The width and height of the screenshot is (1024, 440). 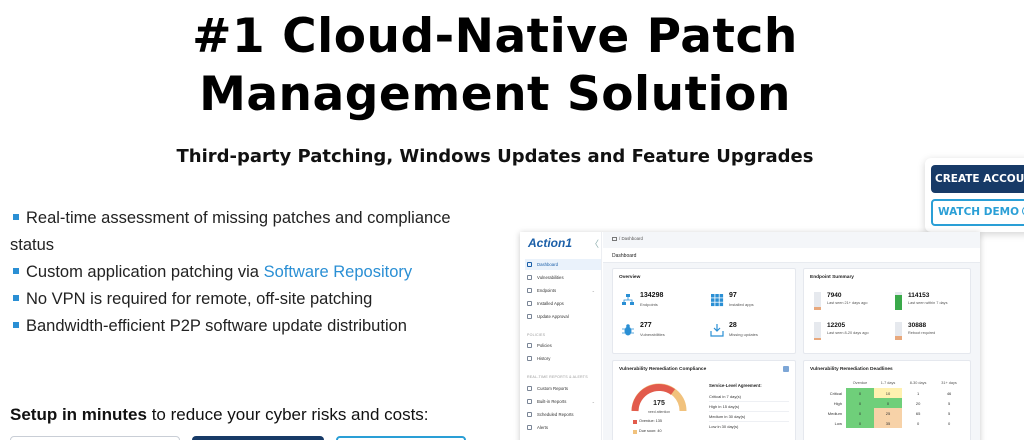 I want to click on home-icon, so click(x=614, y=238).